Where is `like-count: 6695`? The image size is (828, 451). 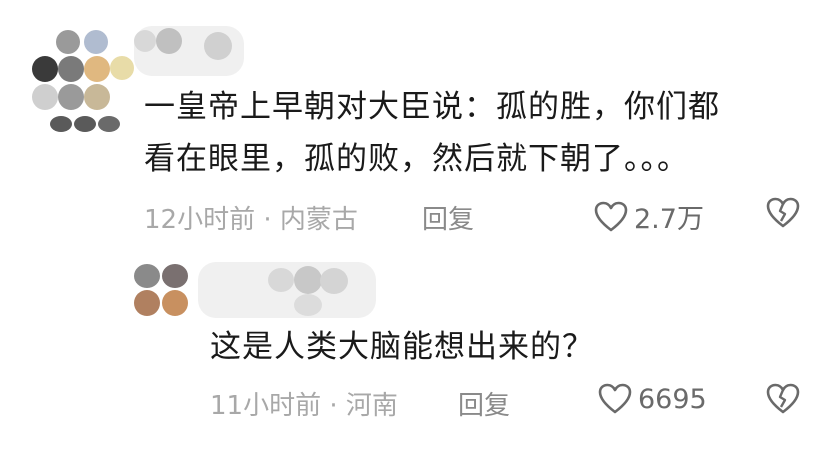
like-count: 6695 is located at coordinates (672, 399).